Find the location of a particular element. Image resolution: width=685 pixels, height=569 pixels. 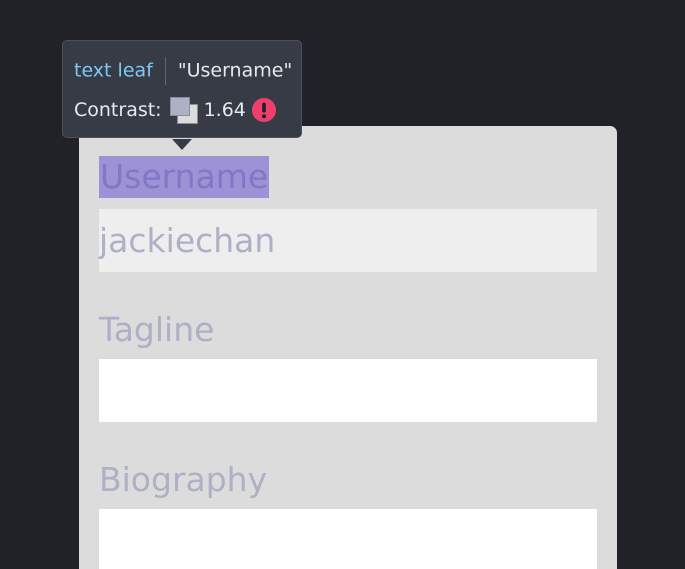

inspector-contrast-row: Contrast: 1.64 is located at coordinates (175, 110).